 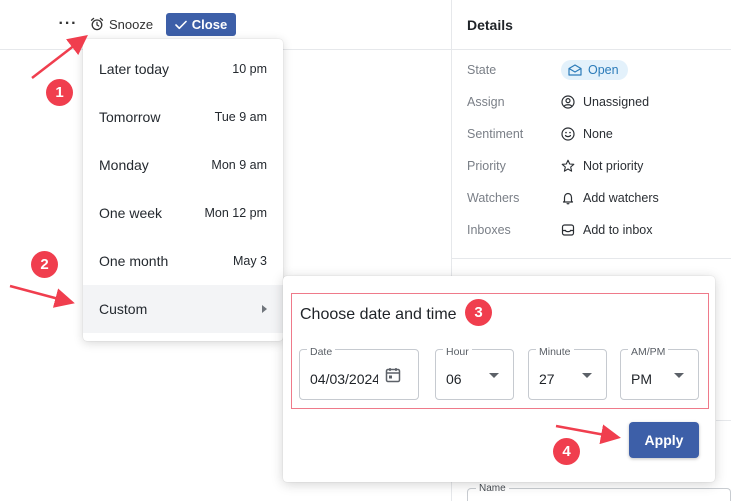 What do you see at coordinates (59, 92) in the screenshot?
I see `annotation-badge-1: 1` at bounding box center [59, 92].